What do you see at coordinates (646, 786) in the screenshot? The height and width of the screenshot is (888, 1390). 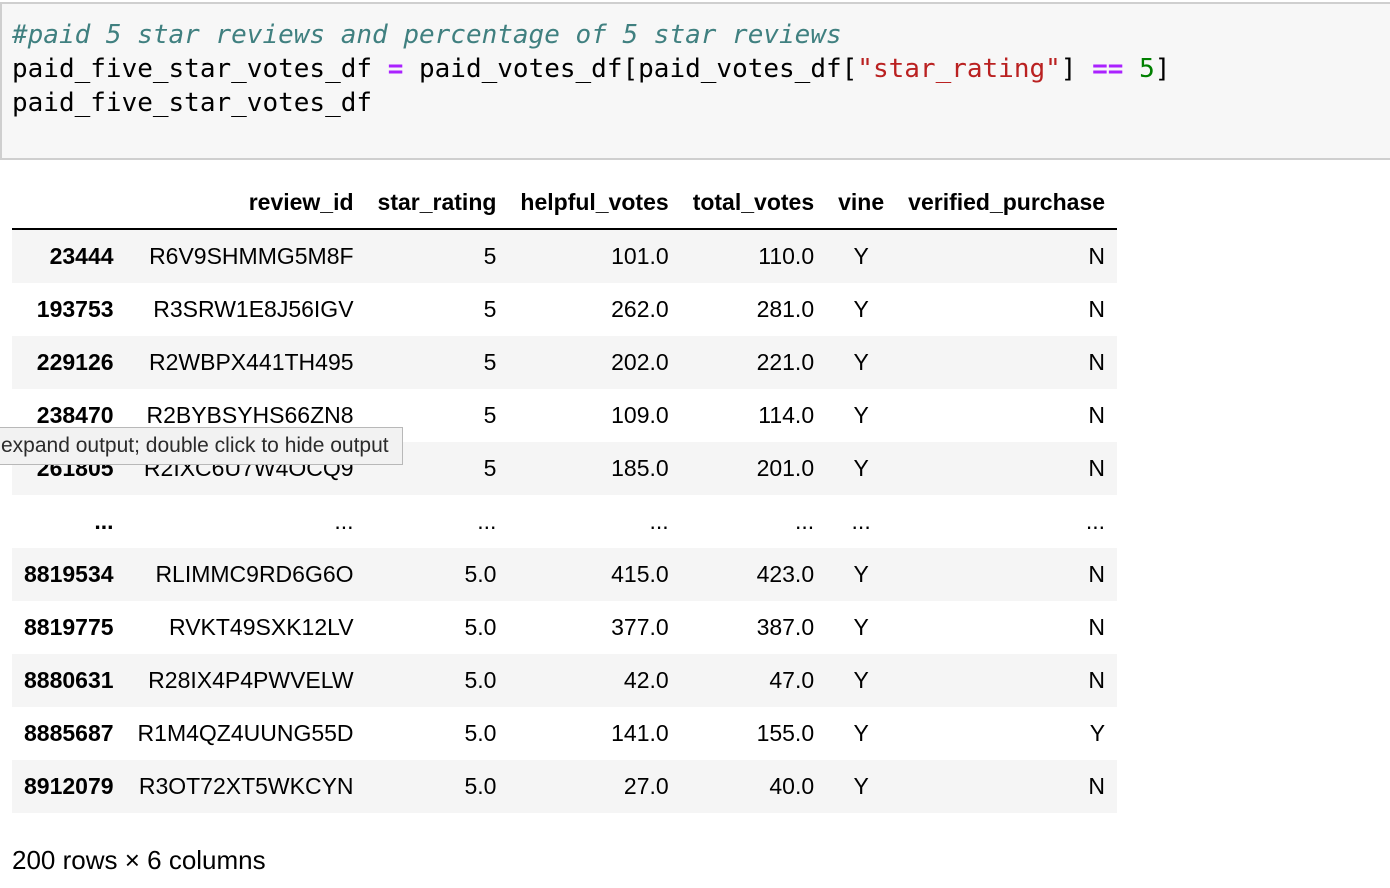 I see `cell-helpful-votes: 27.0` at bounding box center [646, 786].